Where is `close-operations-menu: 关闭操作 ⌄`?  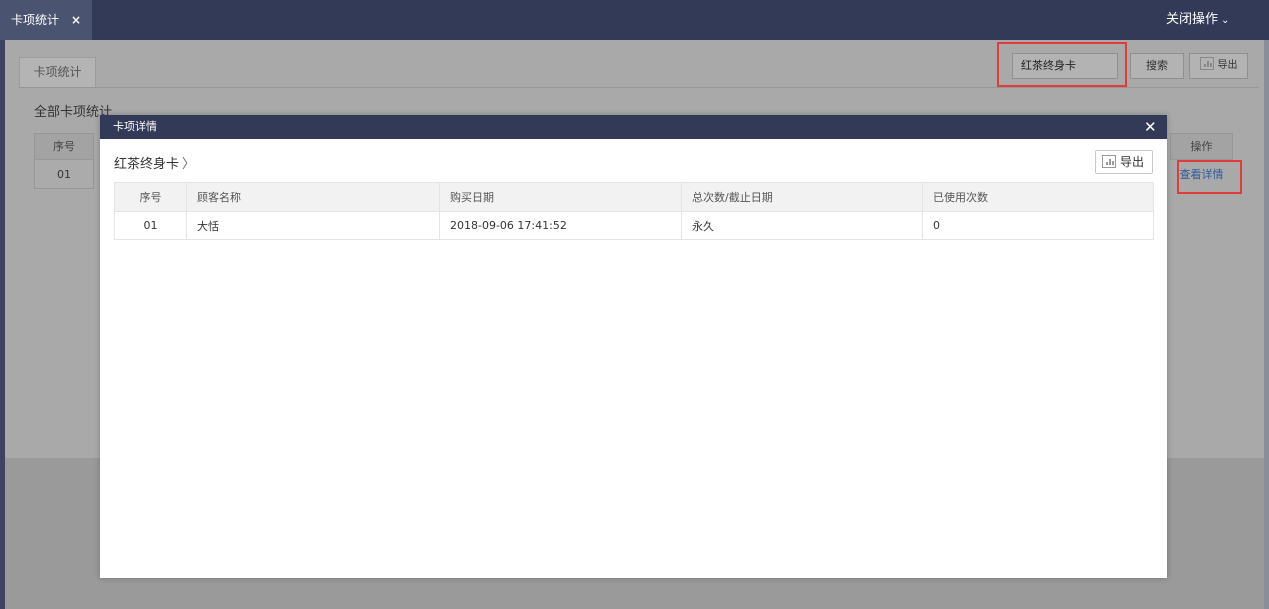
close-operations-menu: 关闭操作 ⌄ is located at coordinates (1197, 20).